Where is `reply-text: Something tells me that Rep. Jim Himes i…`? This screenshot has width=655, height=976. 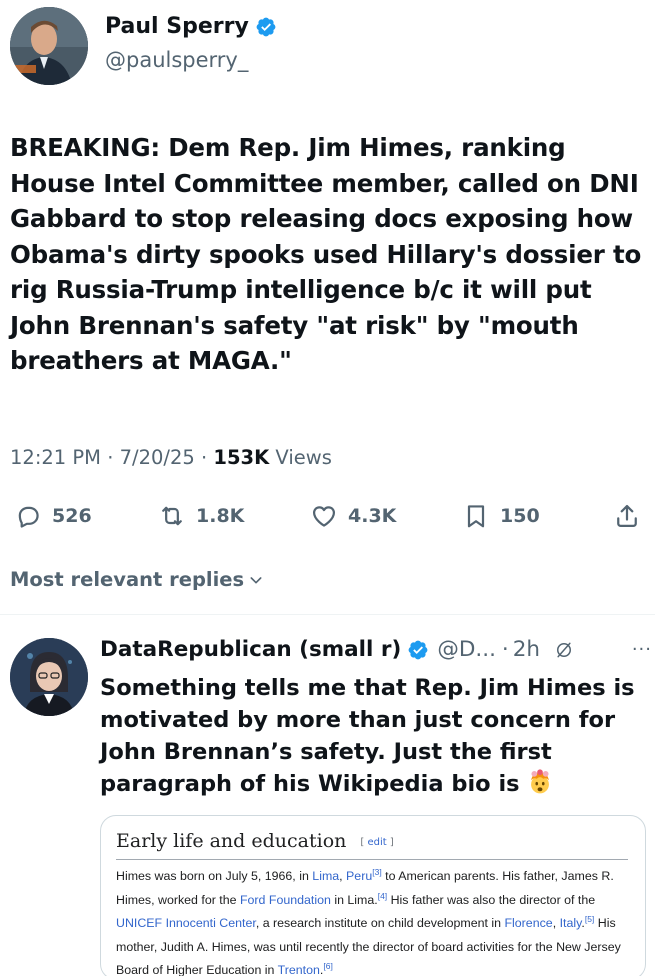
reply-text: Something tells me that Rep. Jim Himes i… is located at coordinates (376, 736).